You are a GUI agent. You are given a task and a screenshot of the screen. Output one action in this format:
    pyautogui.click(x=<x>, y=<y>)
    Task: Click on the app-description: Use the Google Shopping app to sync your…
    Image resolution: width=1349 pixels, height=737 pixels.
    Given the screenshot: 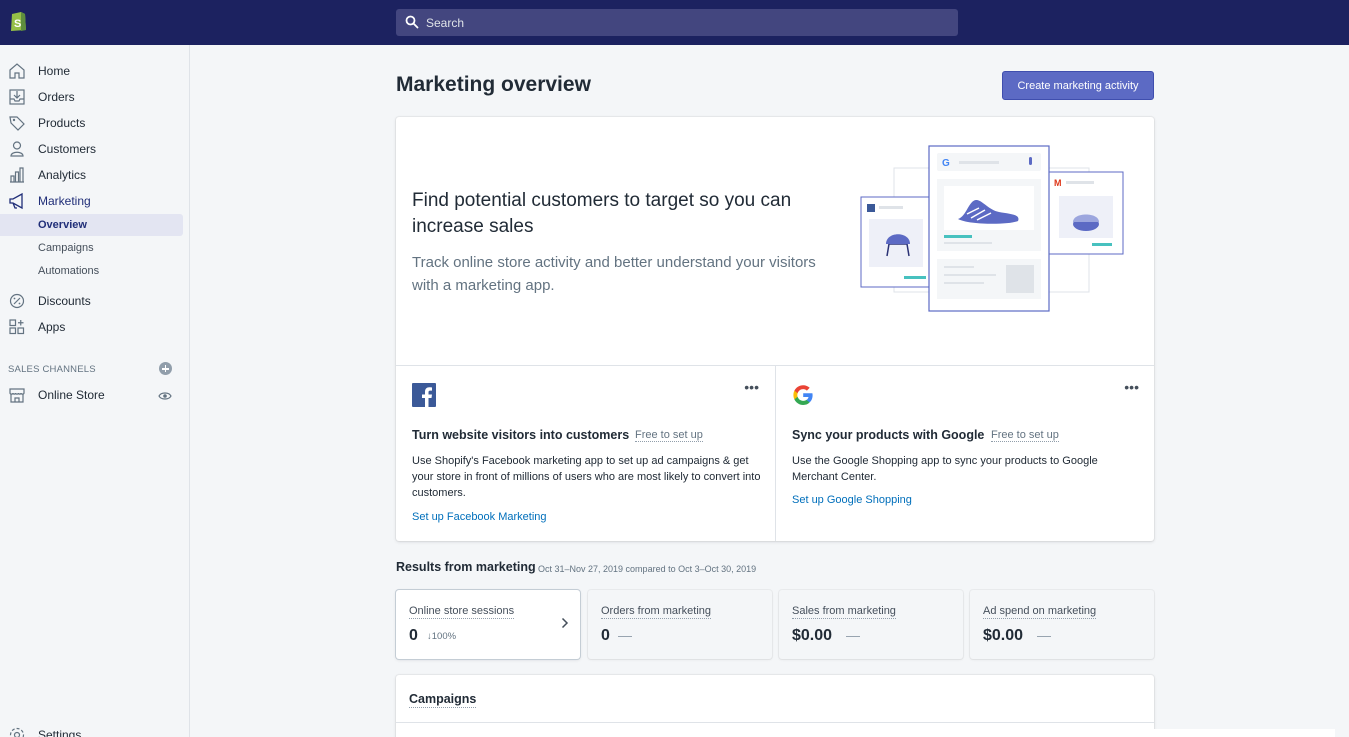 What is the action you would take?
    pyautogui.click(x=945, y=469)
    